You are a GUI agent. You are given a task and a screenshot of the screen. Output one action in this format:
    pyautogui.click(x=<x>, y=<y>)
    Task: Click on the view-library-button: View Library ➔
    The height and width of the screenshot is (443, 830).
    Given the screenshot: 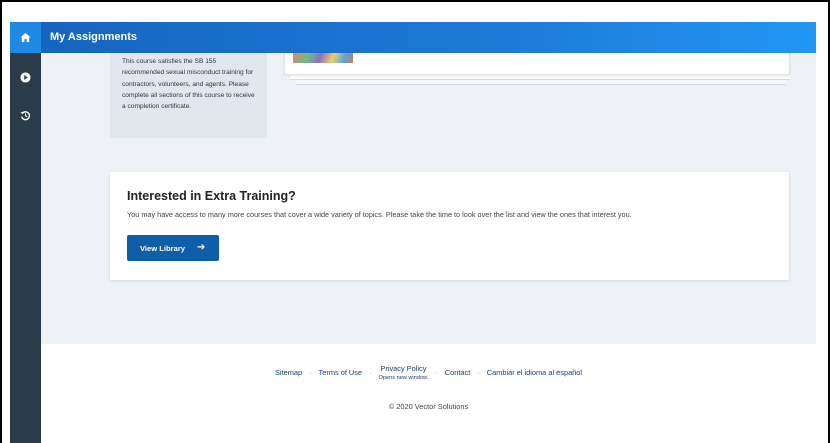 What is the action you would take?
    pyautogui.click(x=173, y=248)
    